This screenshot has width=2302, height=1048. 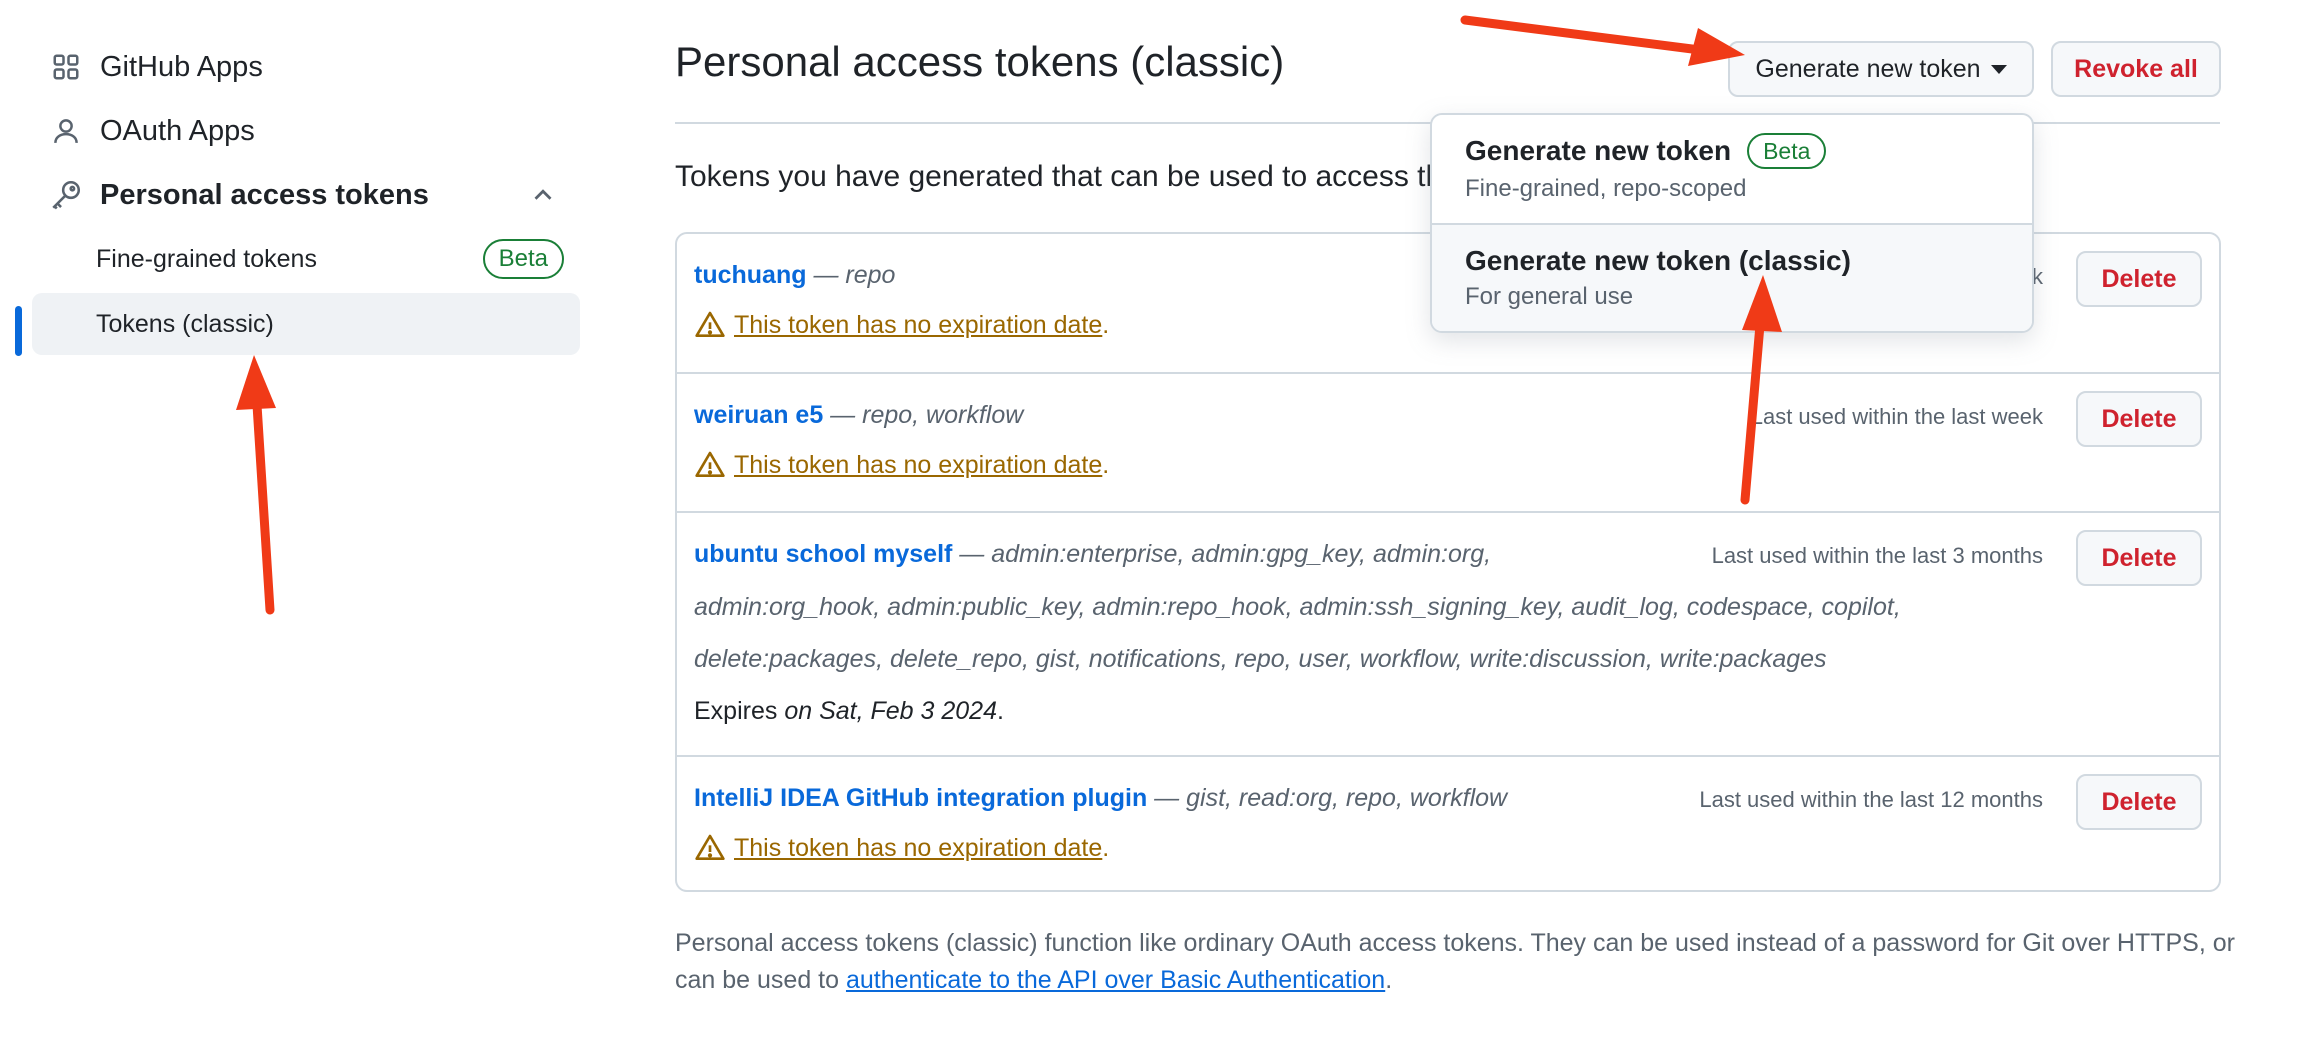 What do you see at coordinates (851, 275) in the screenshot?
I see `token-scopes: — repo` at bounding box center [851, 275].